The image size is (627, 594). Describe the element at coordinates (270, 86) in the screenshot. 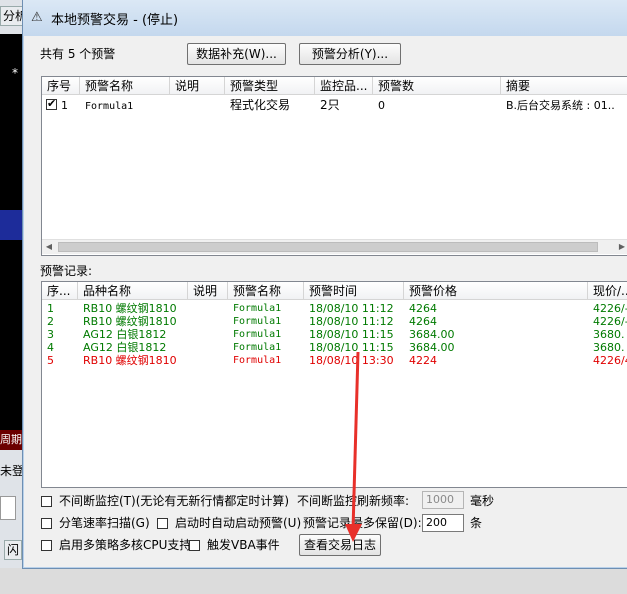

I see `col-type: 预警类型` at that location.